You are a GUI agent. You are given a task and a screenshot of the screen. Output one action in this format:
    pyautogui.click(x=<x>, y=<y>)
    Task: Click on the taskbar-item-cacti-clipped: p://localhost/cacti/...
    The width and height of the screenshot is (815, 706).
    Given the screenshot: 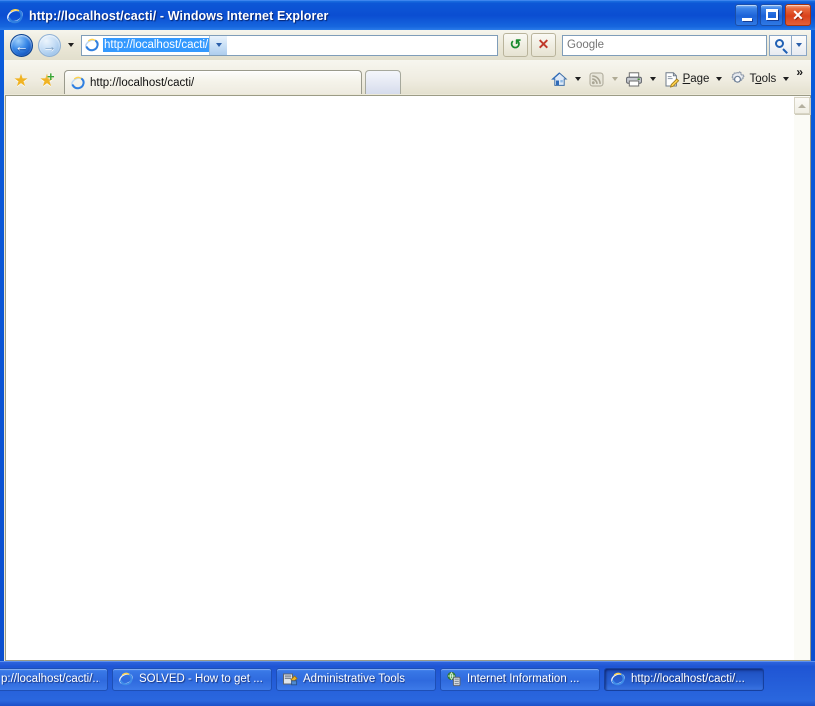 What is the action you would take?
    pyautogui.click(x=54, y=679)
    